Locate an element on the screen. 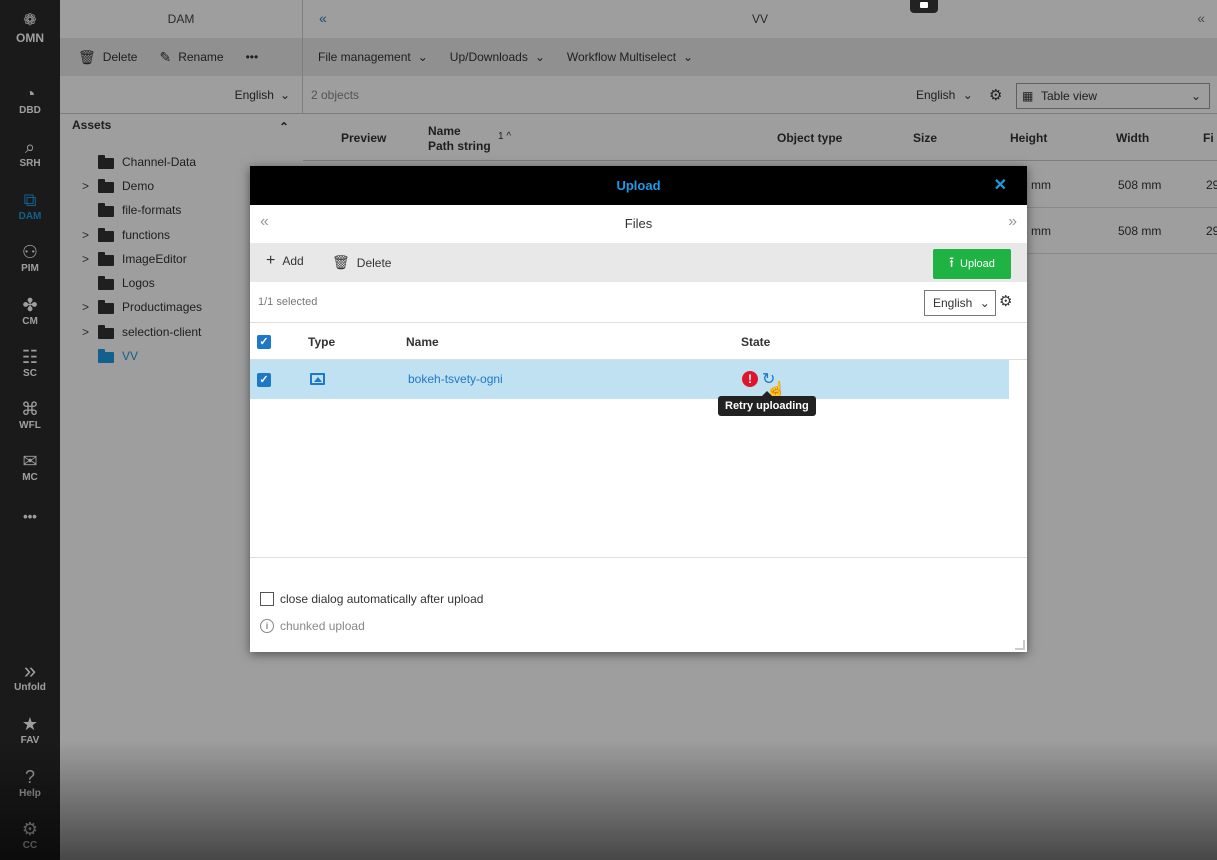  auto-close-option: close dialog automatically after upload is located at coordinates (371, 599).